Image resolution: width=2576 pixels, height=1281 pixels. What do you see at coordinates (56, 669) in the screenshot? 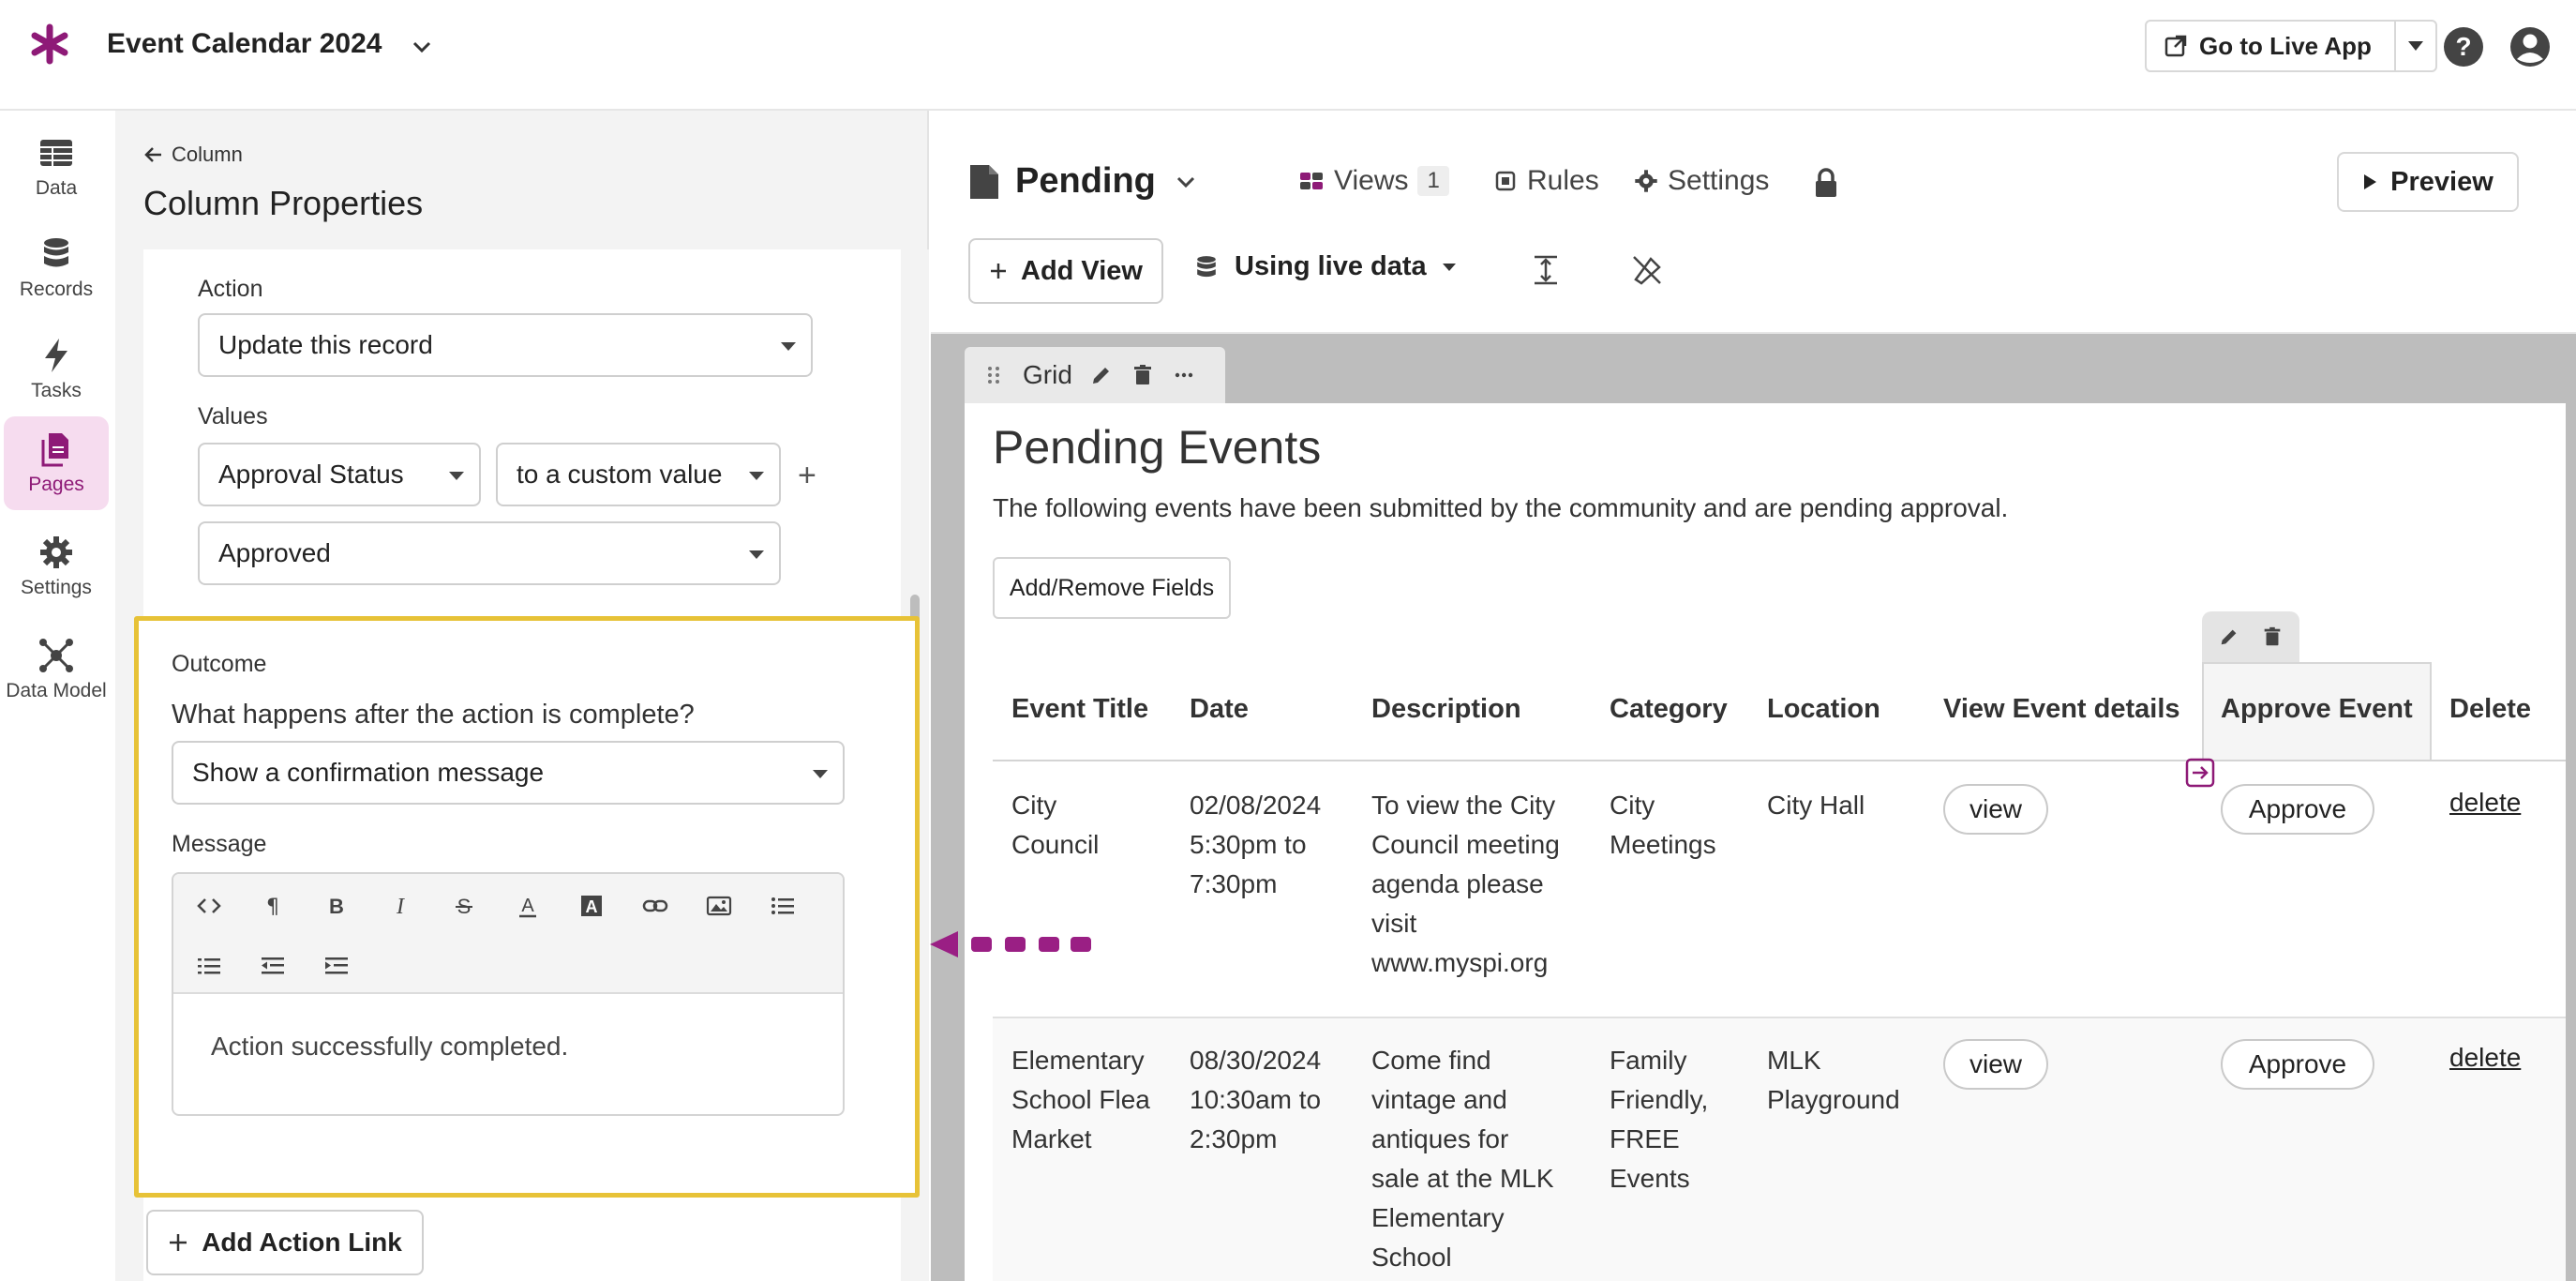
I see `nav-item-data-model: Data Model` at bounding box center [56, 669].